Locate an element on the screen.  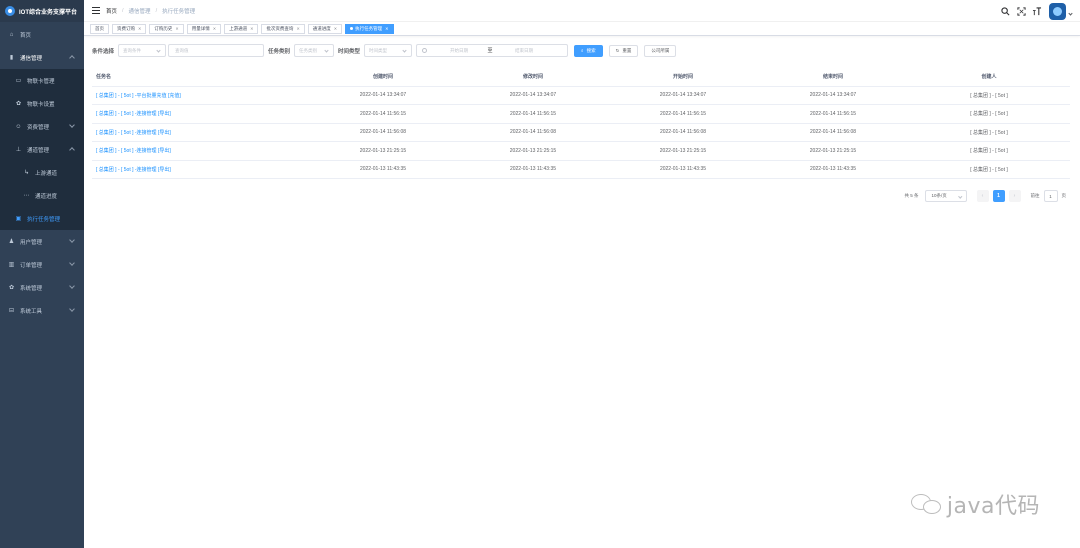
tag-order-history: 订购历史 ✕ is located at coordinates (166, 28).